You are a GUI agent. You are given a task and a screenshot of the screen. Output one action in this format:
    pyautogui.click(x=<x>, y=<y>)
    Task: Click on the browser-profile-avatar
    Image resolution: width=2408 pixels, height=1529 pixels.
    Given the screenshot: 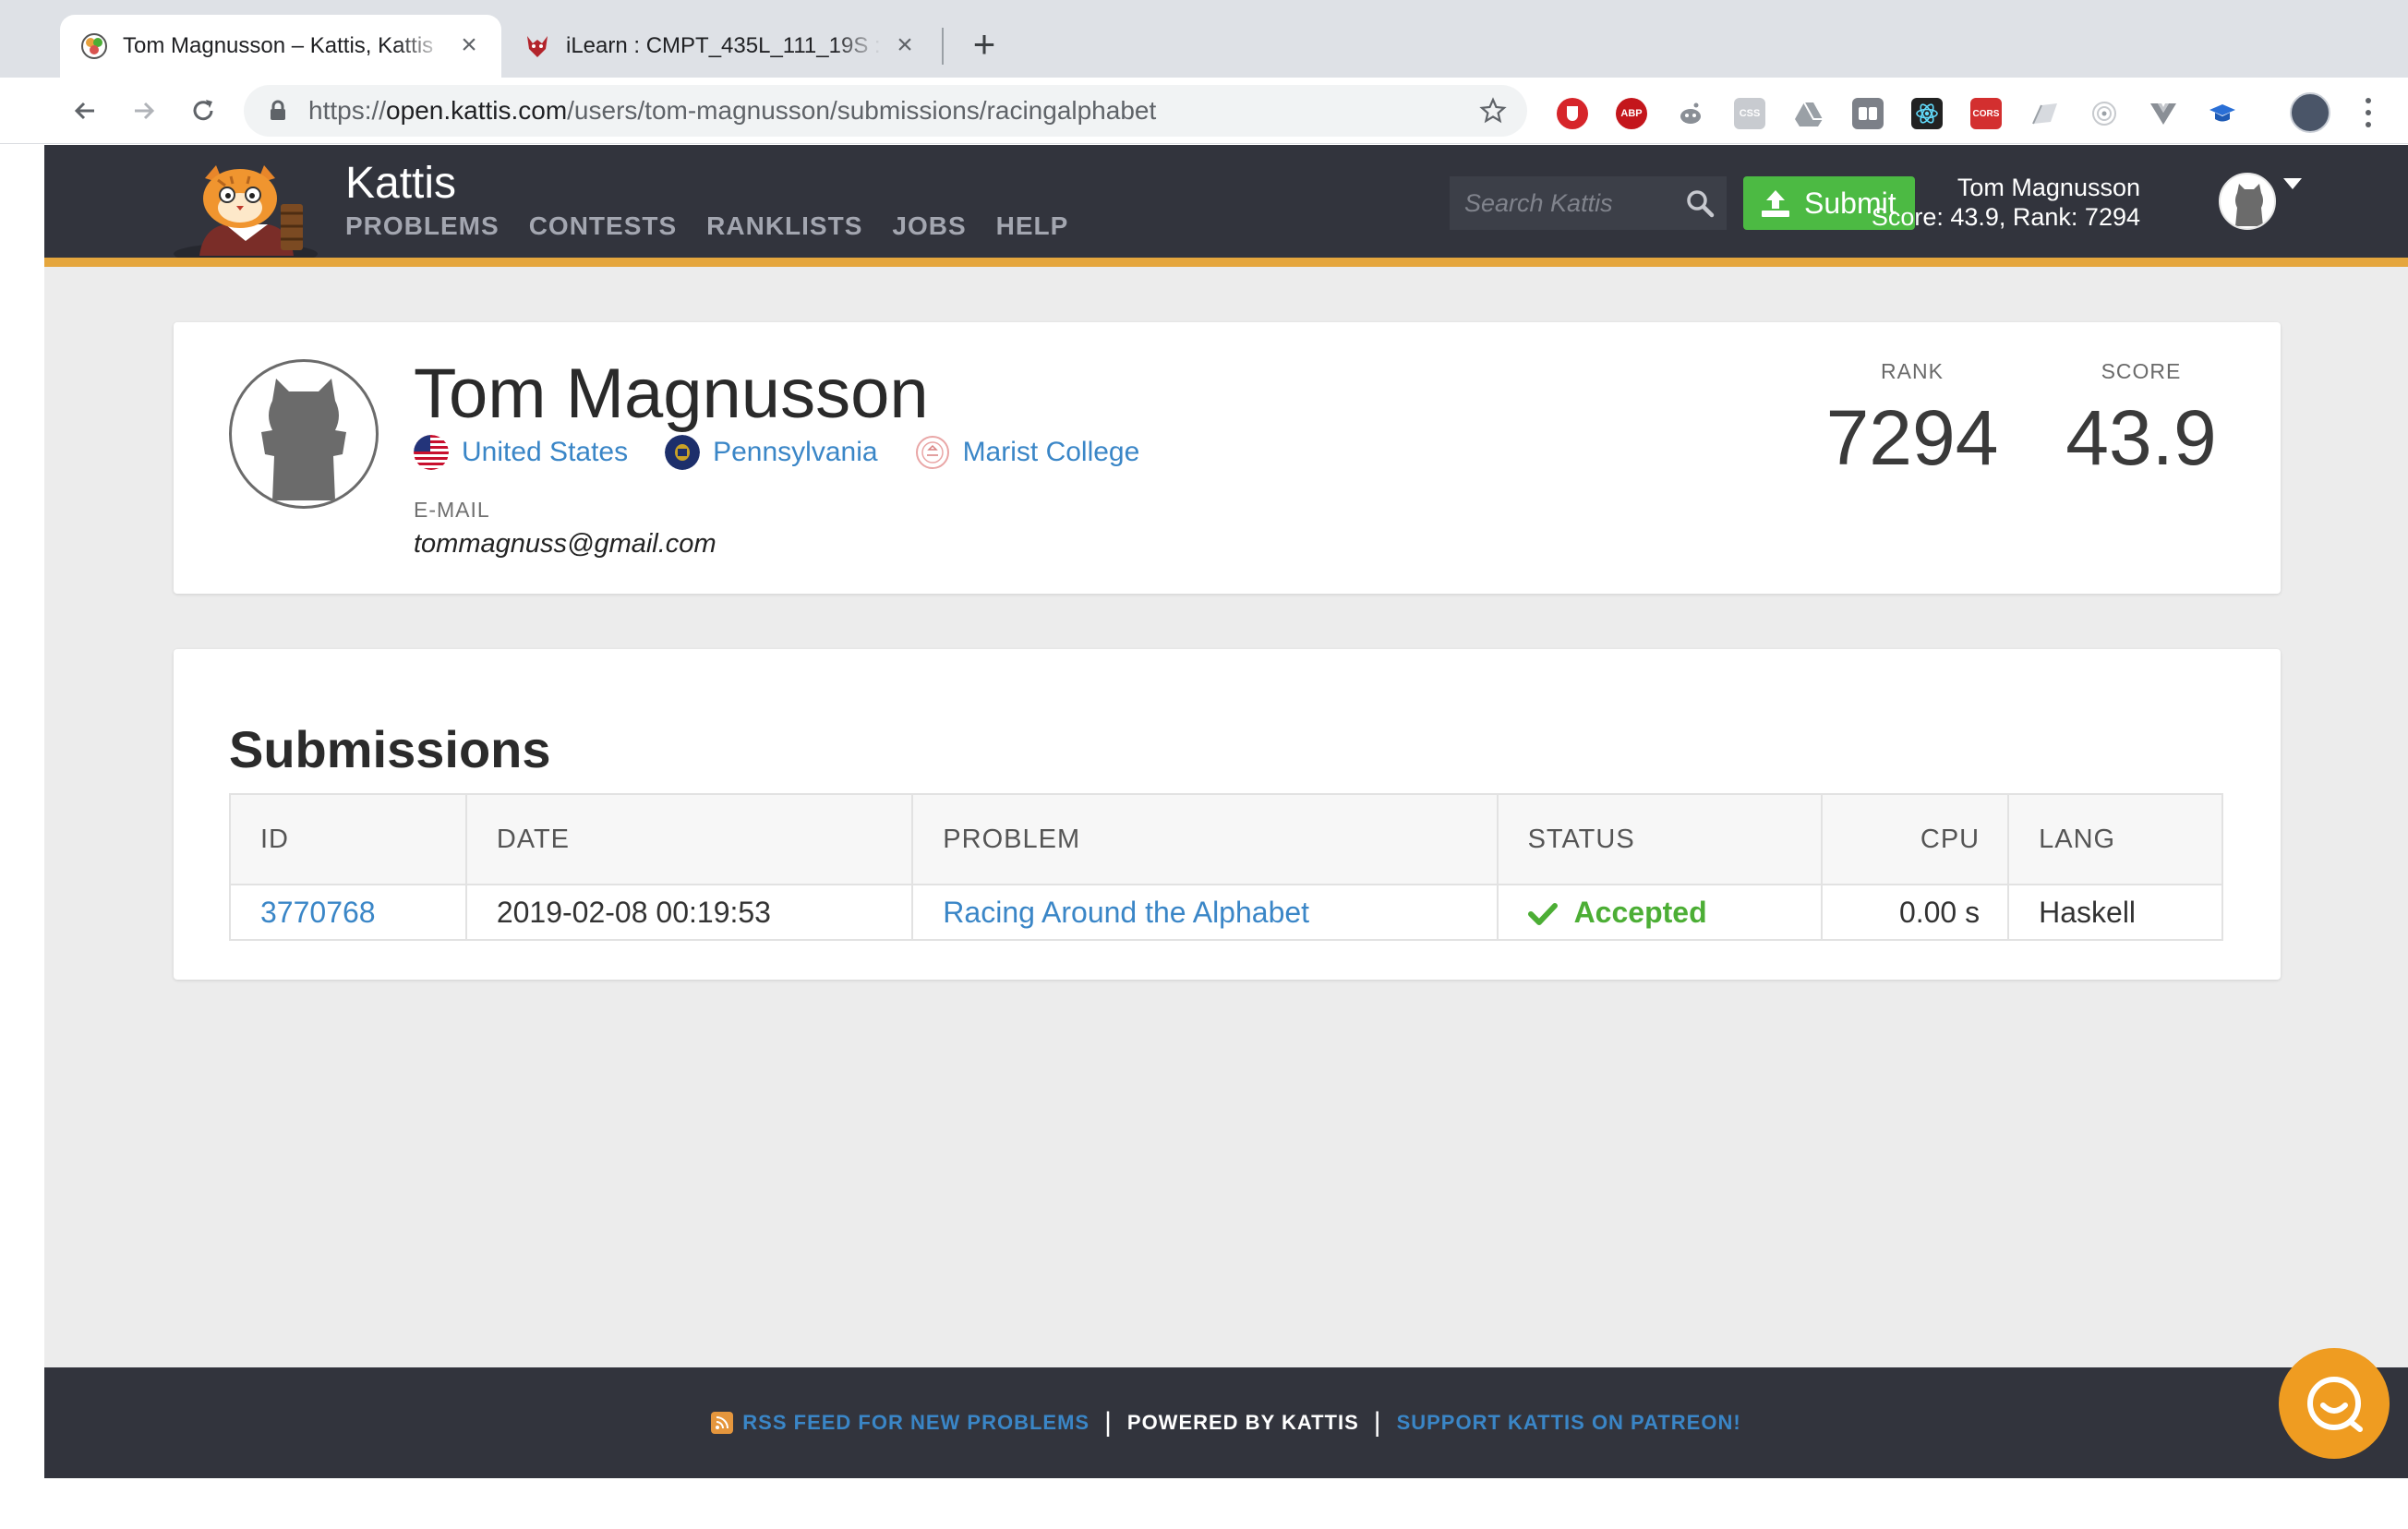 What is the action you would take?
    pyautogui.click(x=2310, y=113)
    